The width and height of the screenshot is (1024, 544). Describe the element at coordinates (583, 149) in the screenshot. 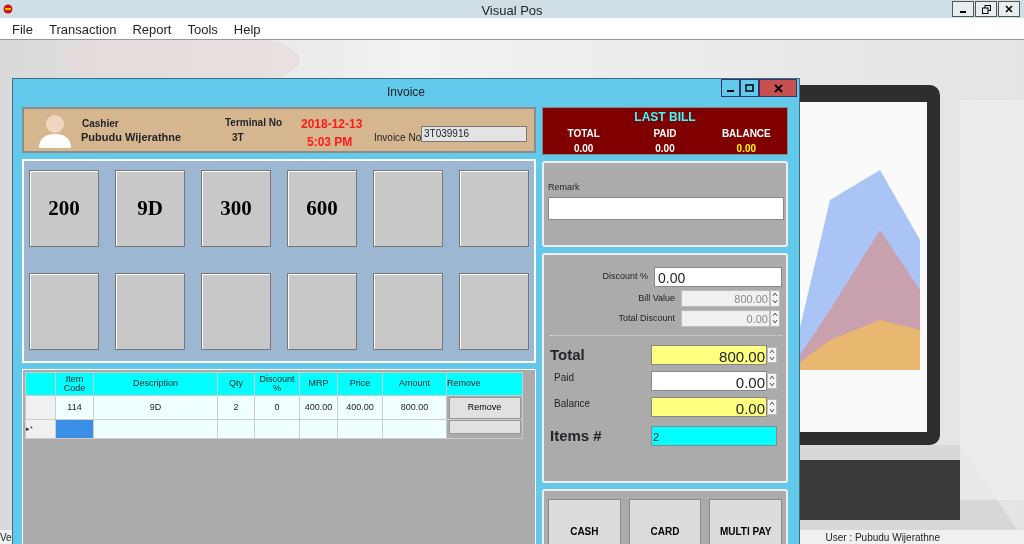

I see `total-value: 0.00` at that location.